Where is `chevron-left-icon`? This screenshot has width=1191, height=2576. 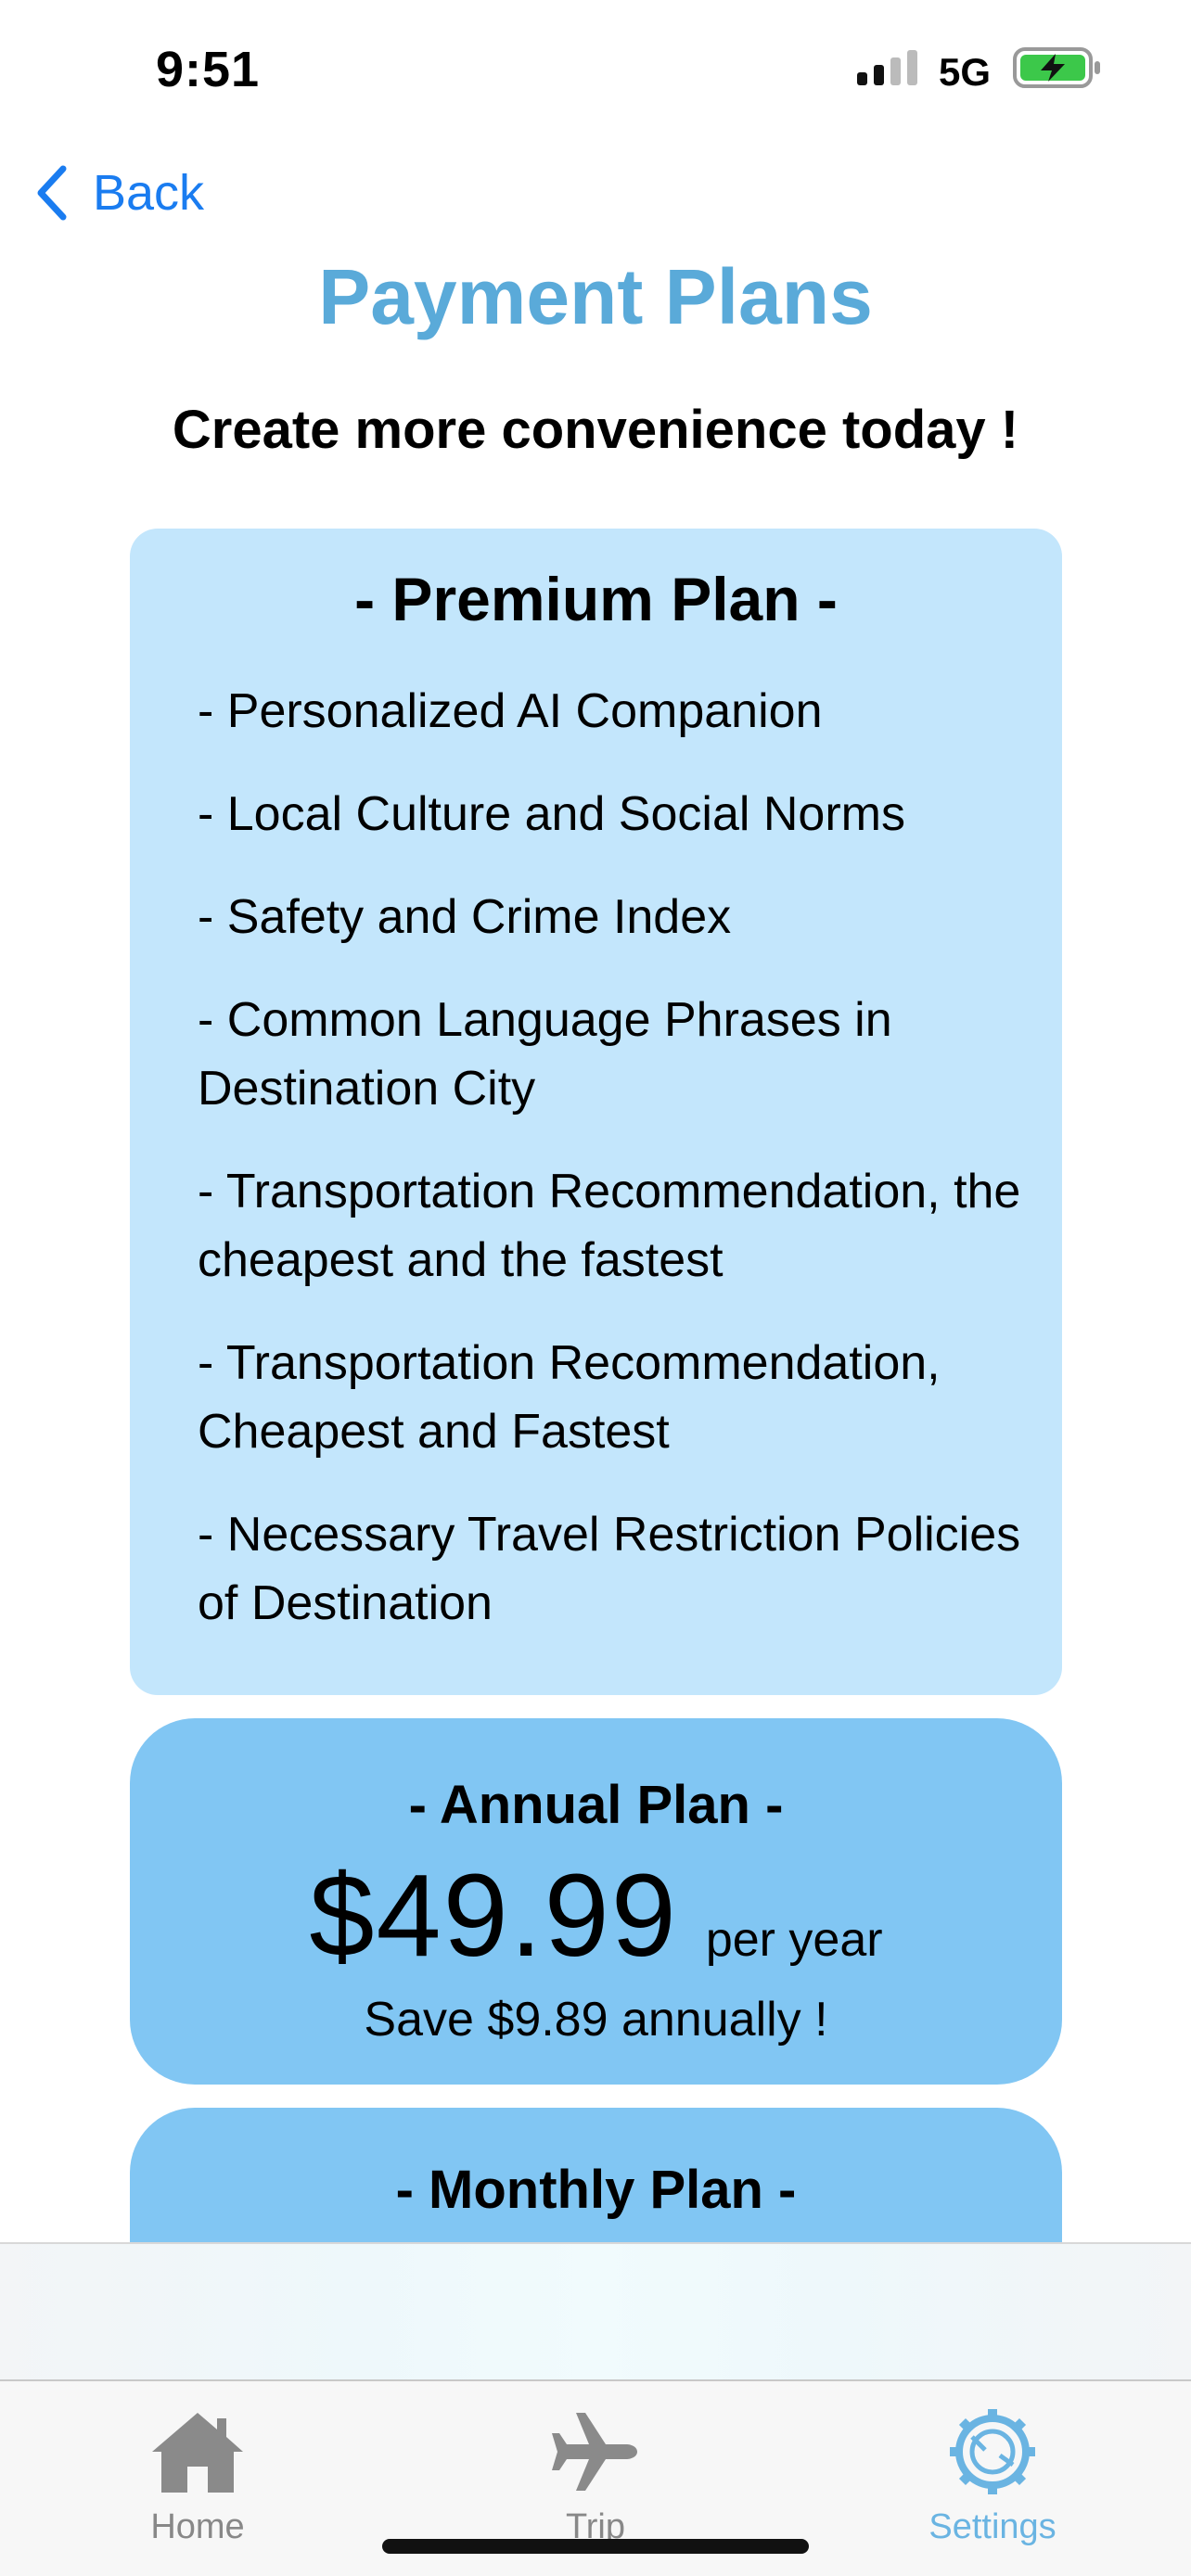
chevron-left-icon is located at coordinates (52, 193).